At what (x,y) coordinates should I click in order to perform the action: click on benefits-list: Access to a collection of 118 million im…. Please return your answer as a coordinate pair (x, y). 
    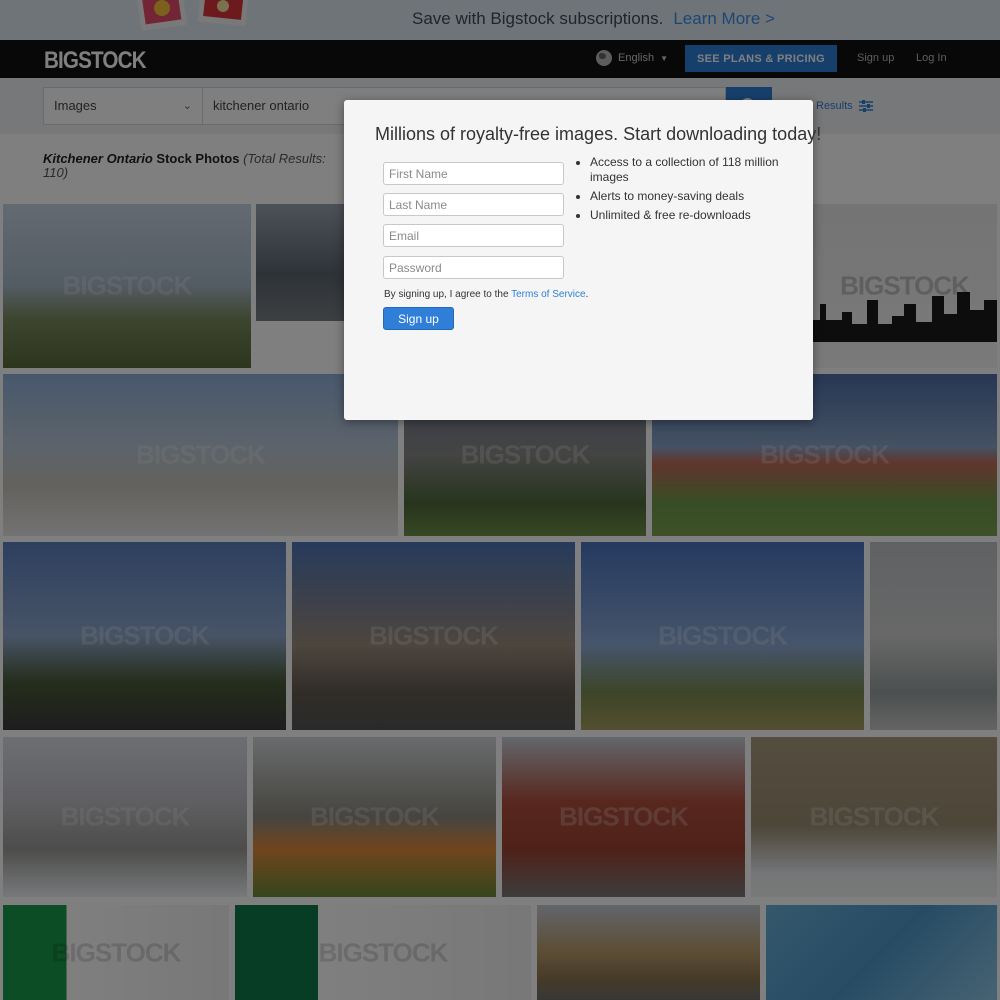
    Looking at the image, I should click on (695, 191).